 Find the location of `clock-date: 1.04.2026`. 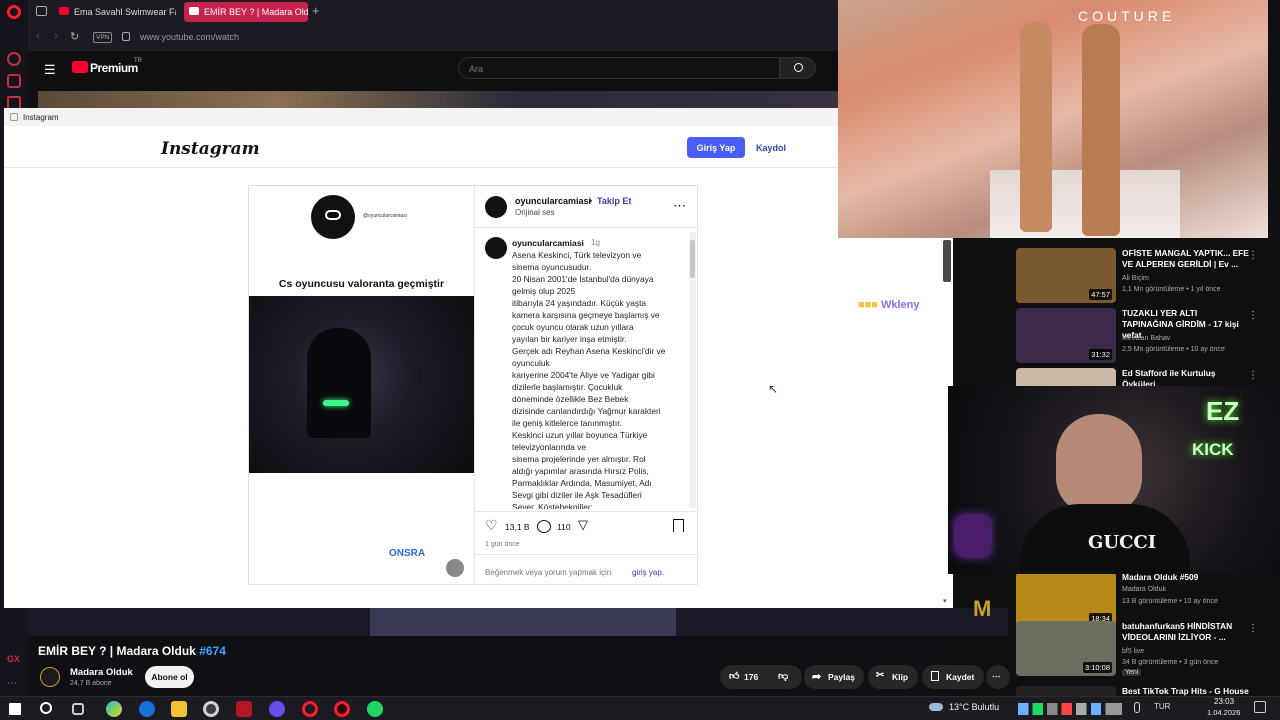

clock-date: 1.04.2026 is located at coordinates (1223, 712).